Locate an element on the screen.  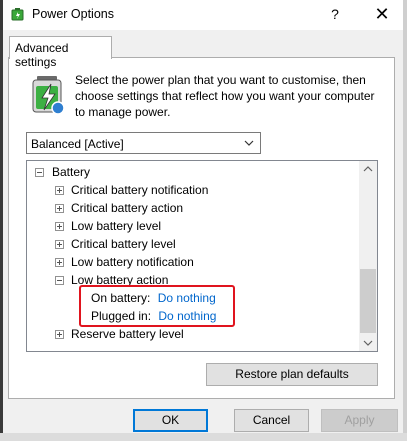
tree-item: Low battery level is located at coordinates (108, 226).